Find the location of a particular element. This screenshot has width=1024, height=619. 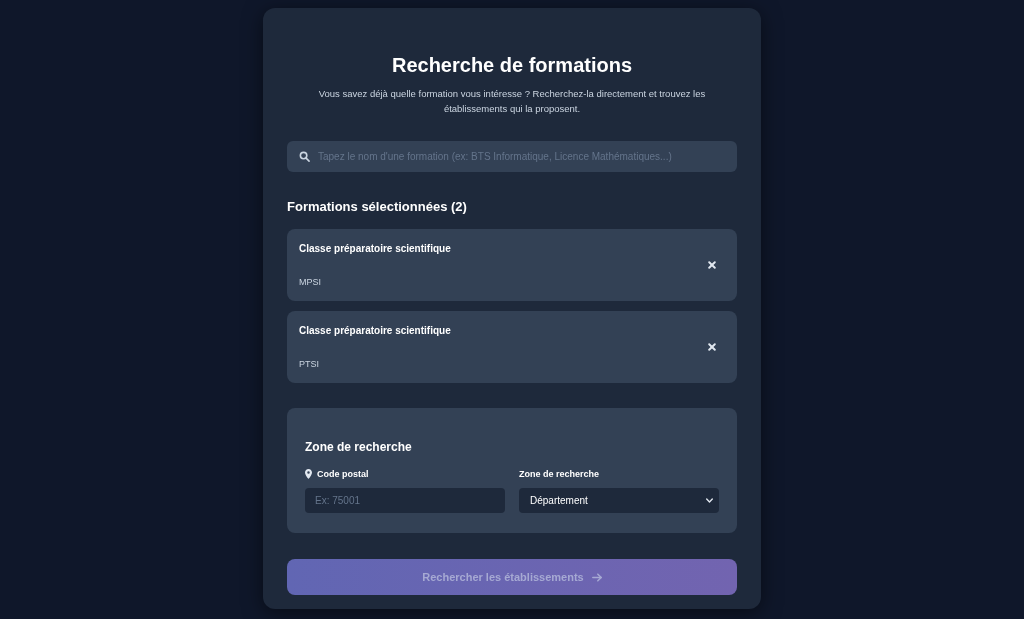

zone-dropdown: Département is located at coordinates (619, 500).